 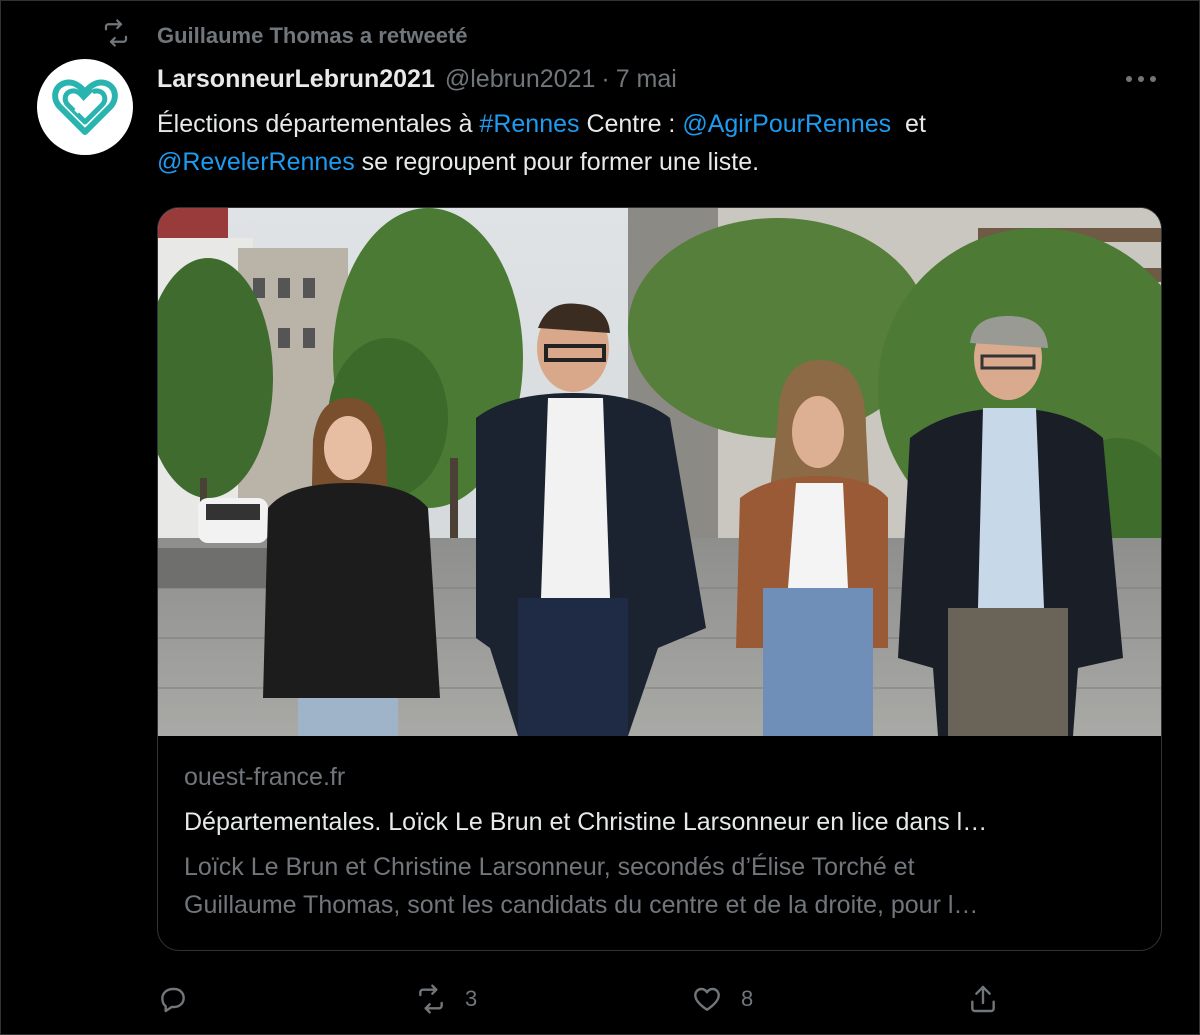 I want to click on avatar, so click(x=85, y=107).